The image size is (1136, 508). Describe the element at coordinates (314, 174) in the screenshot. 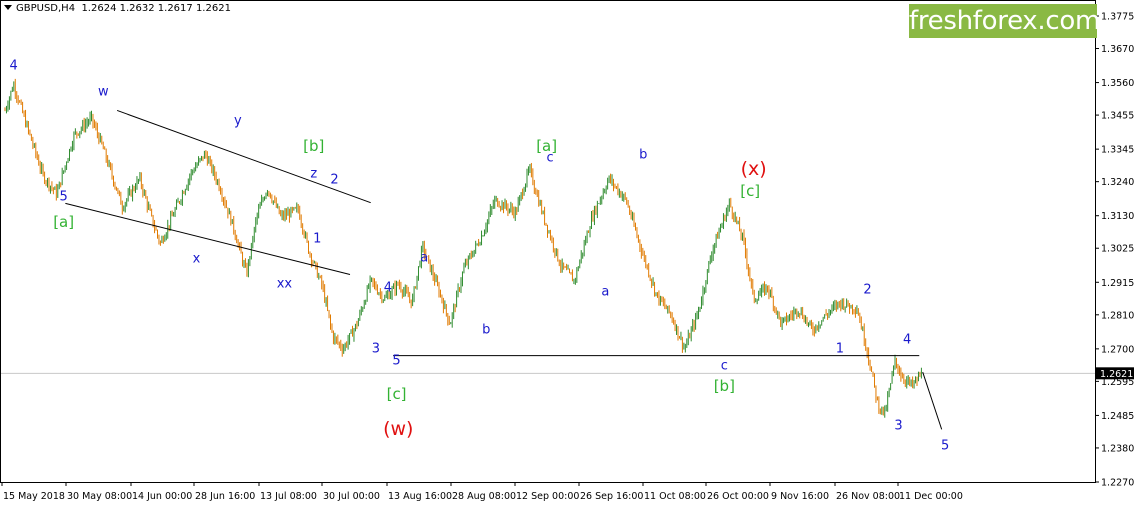

I see `wave-label: z` at that location.